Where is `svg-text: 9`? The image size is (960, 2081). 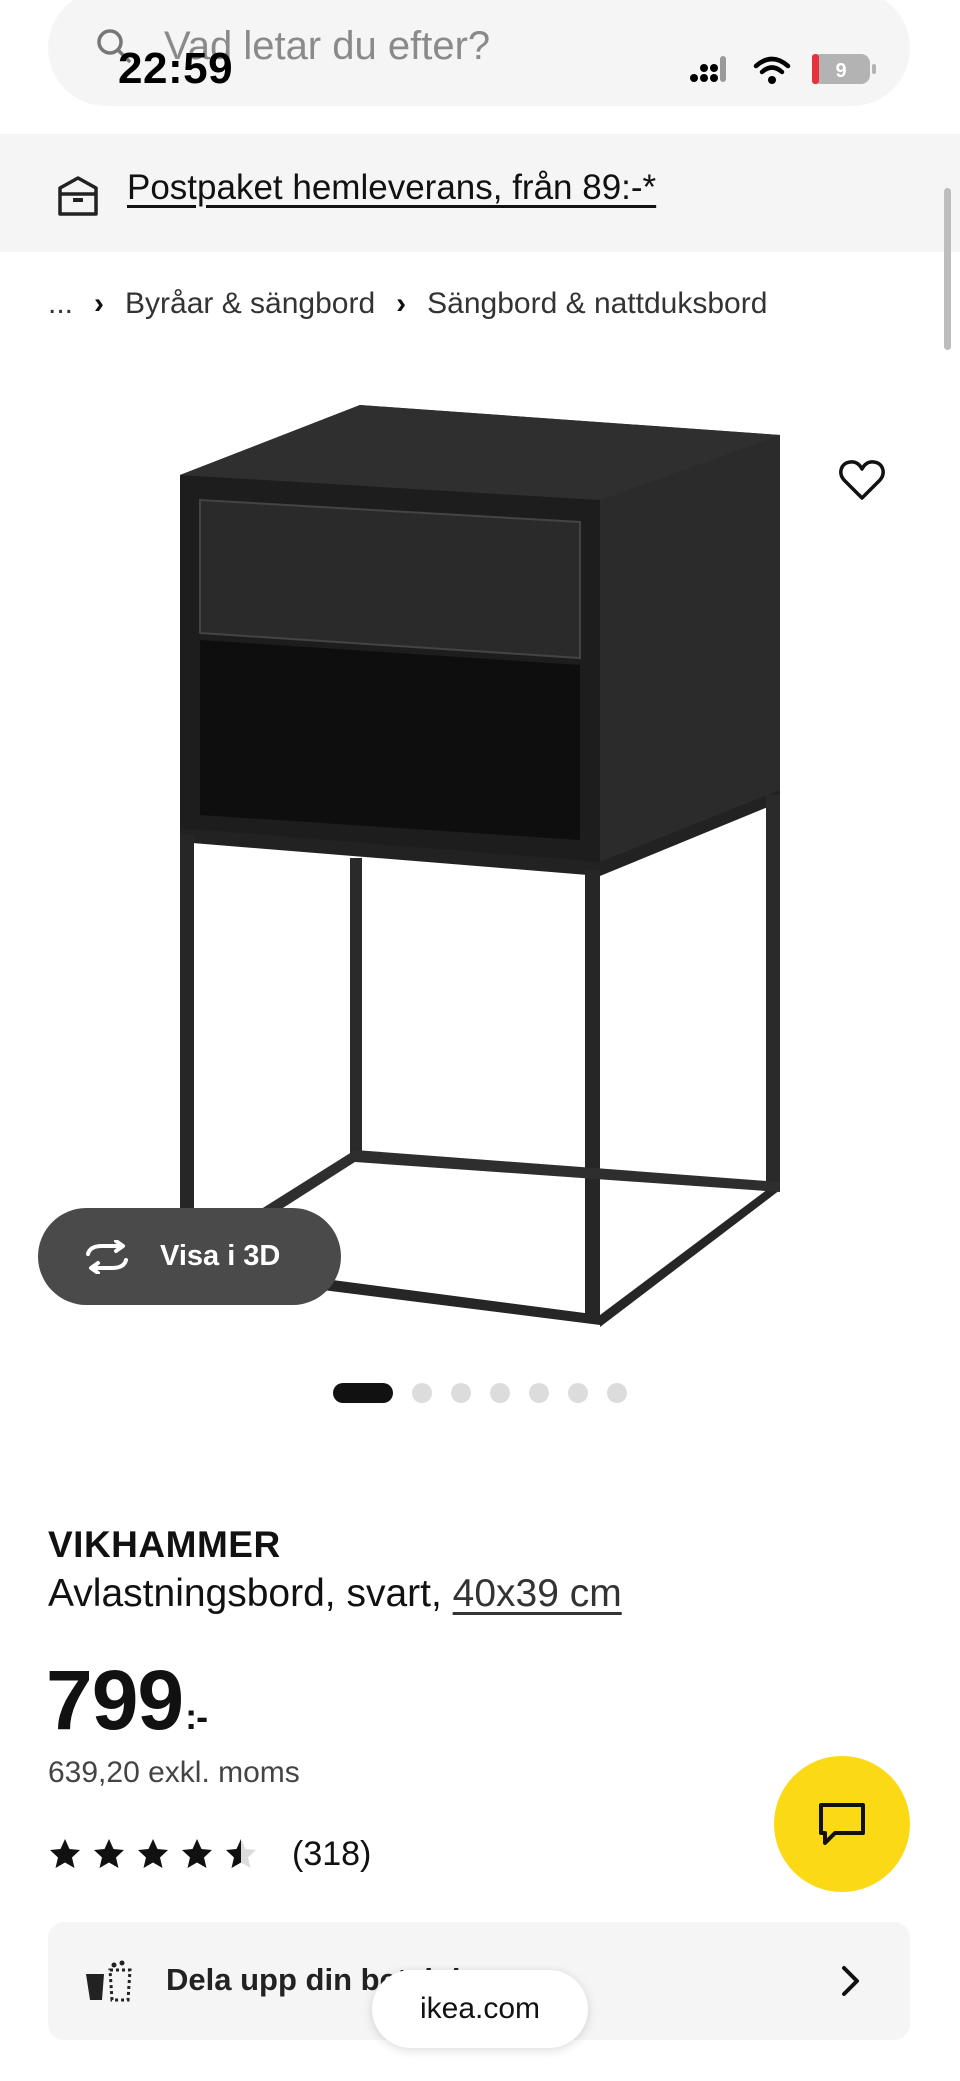
svg-text: 9 is located at coordinates (840, 71).